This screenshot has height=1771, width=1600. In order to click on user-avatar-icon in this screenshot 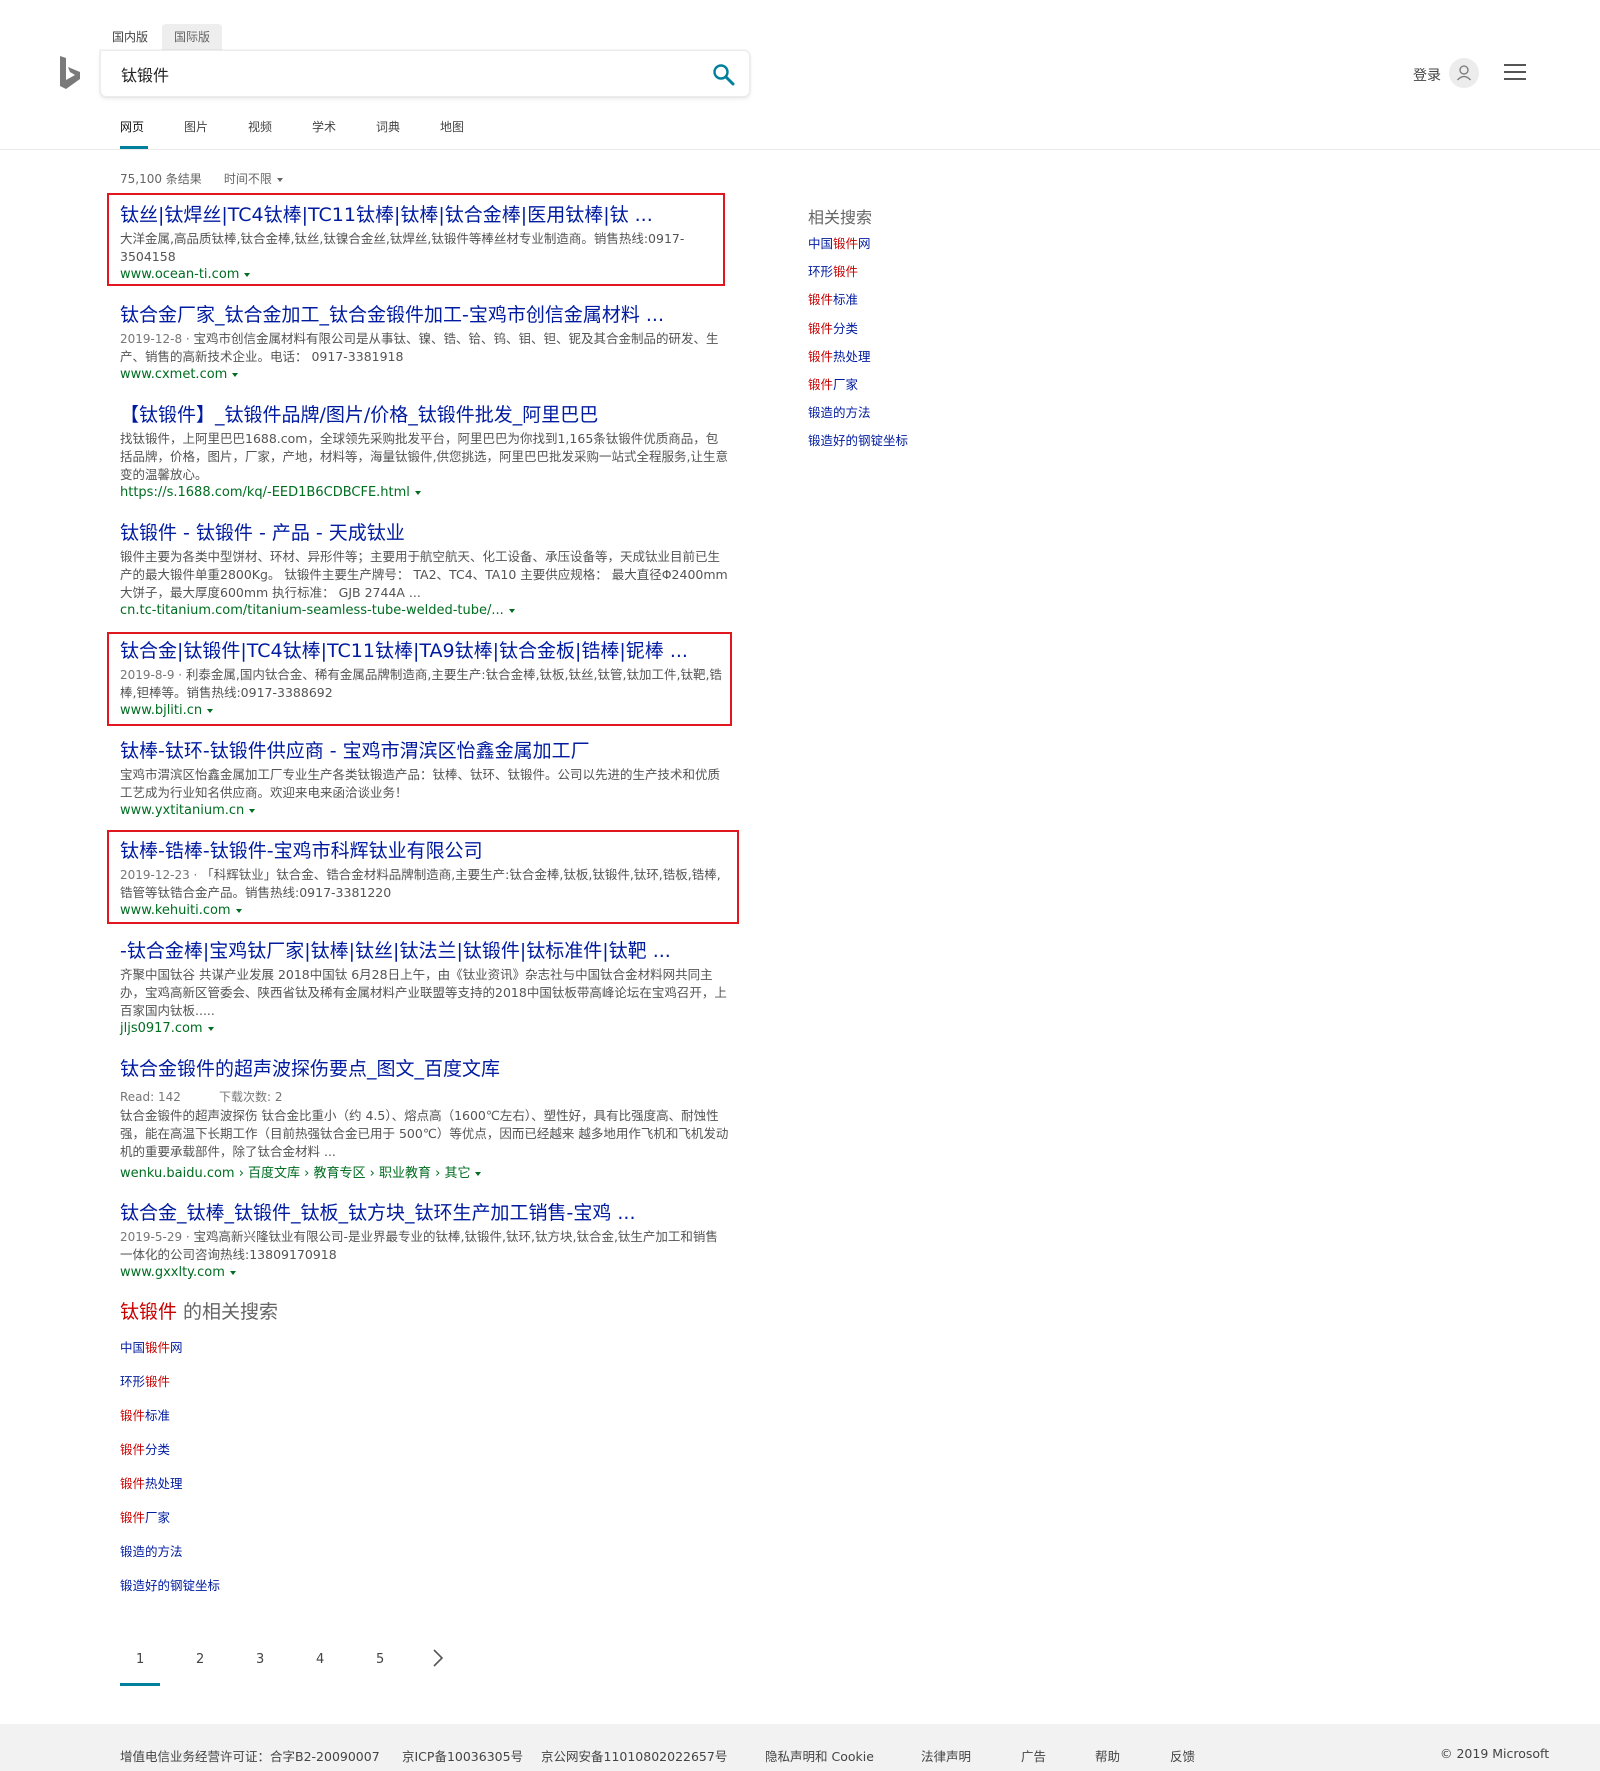, I will do `click(1464, 73)`.